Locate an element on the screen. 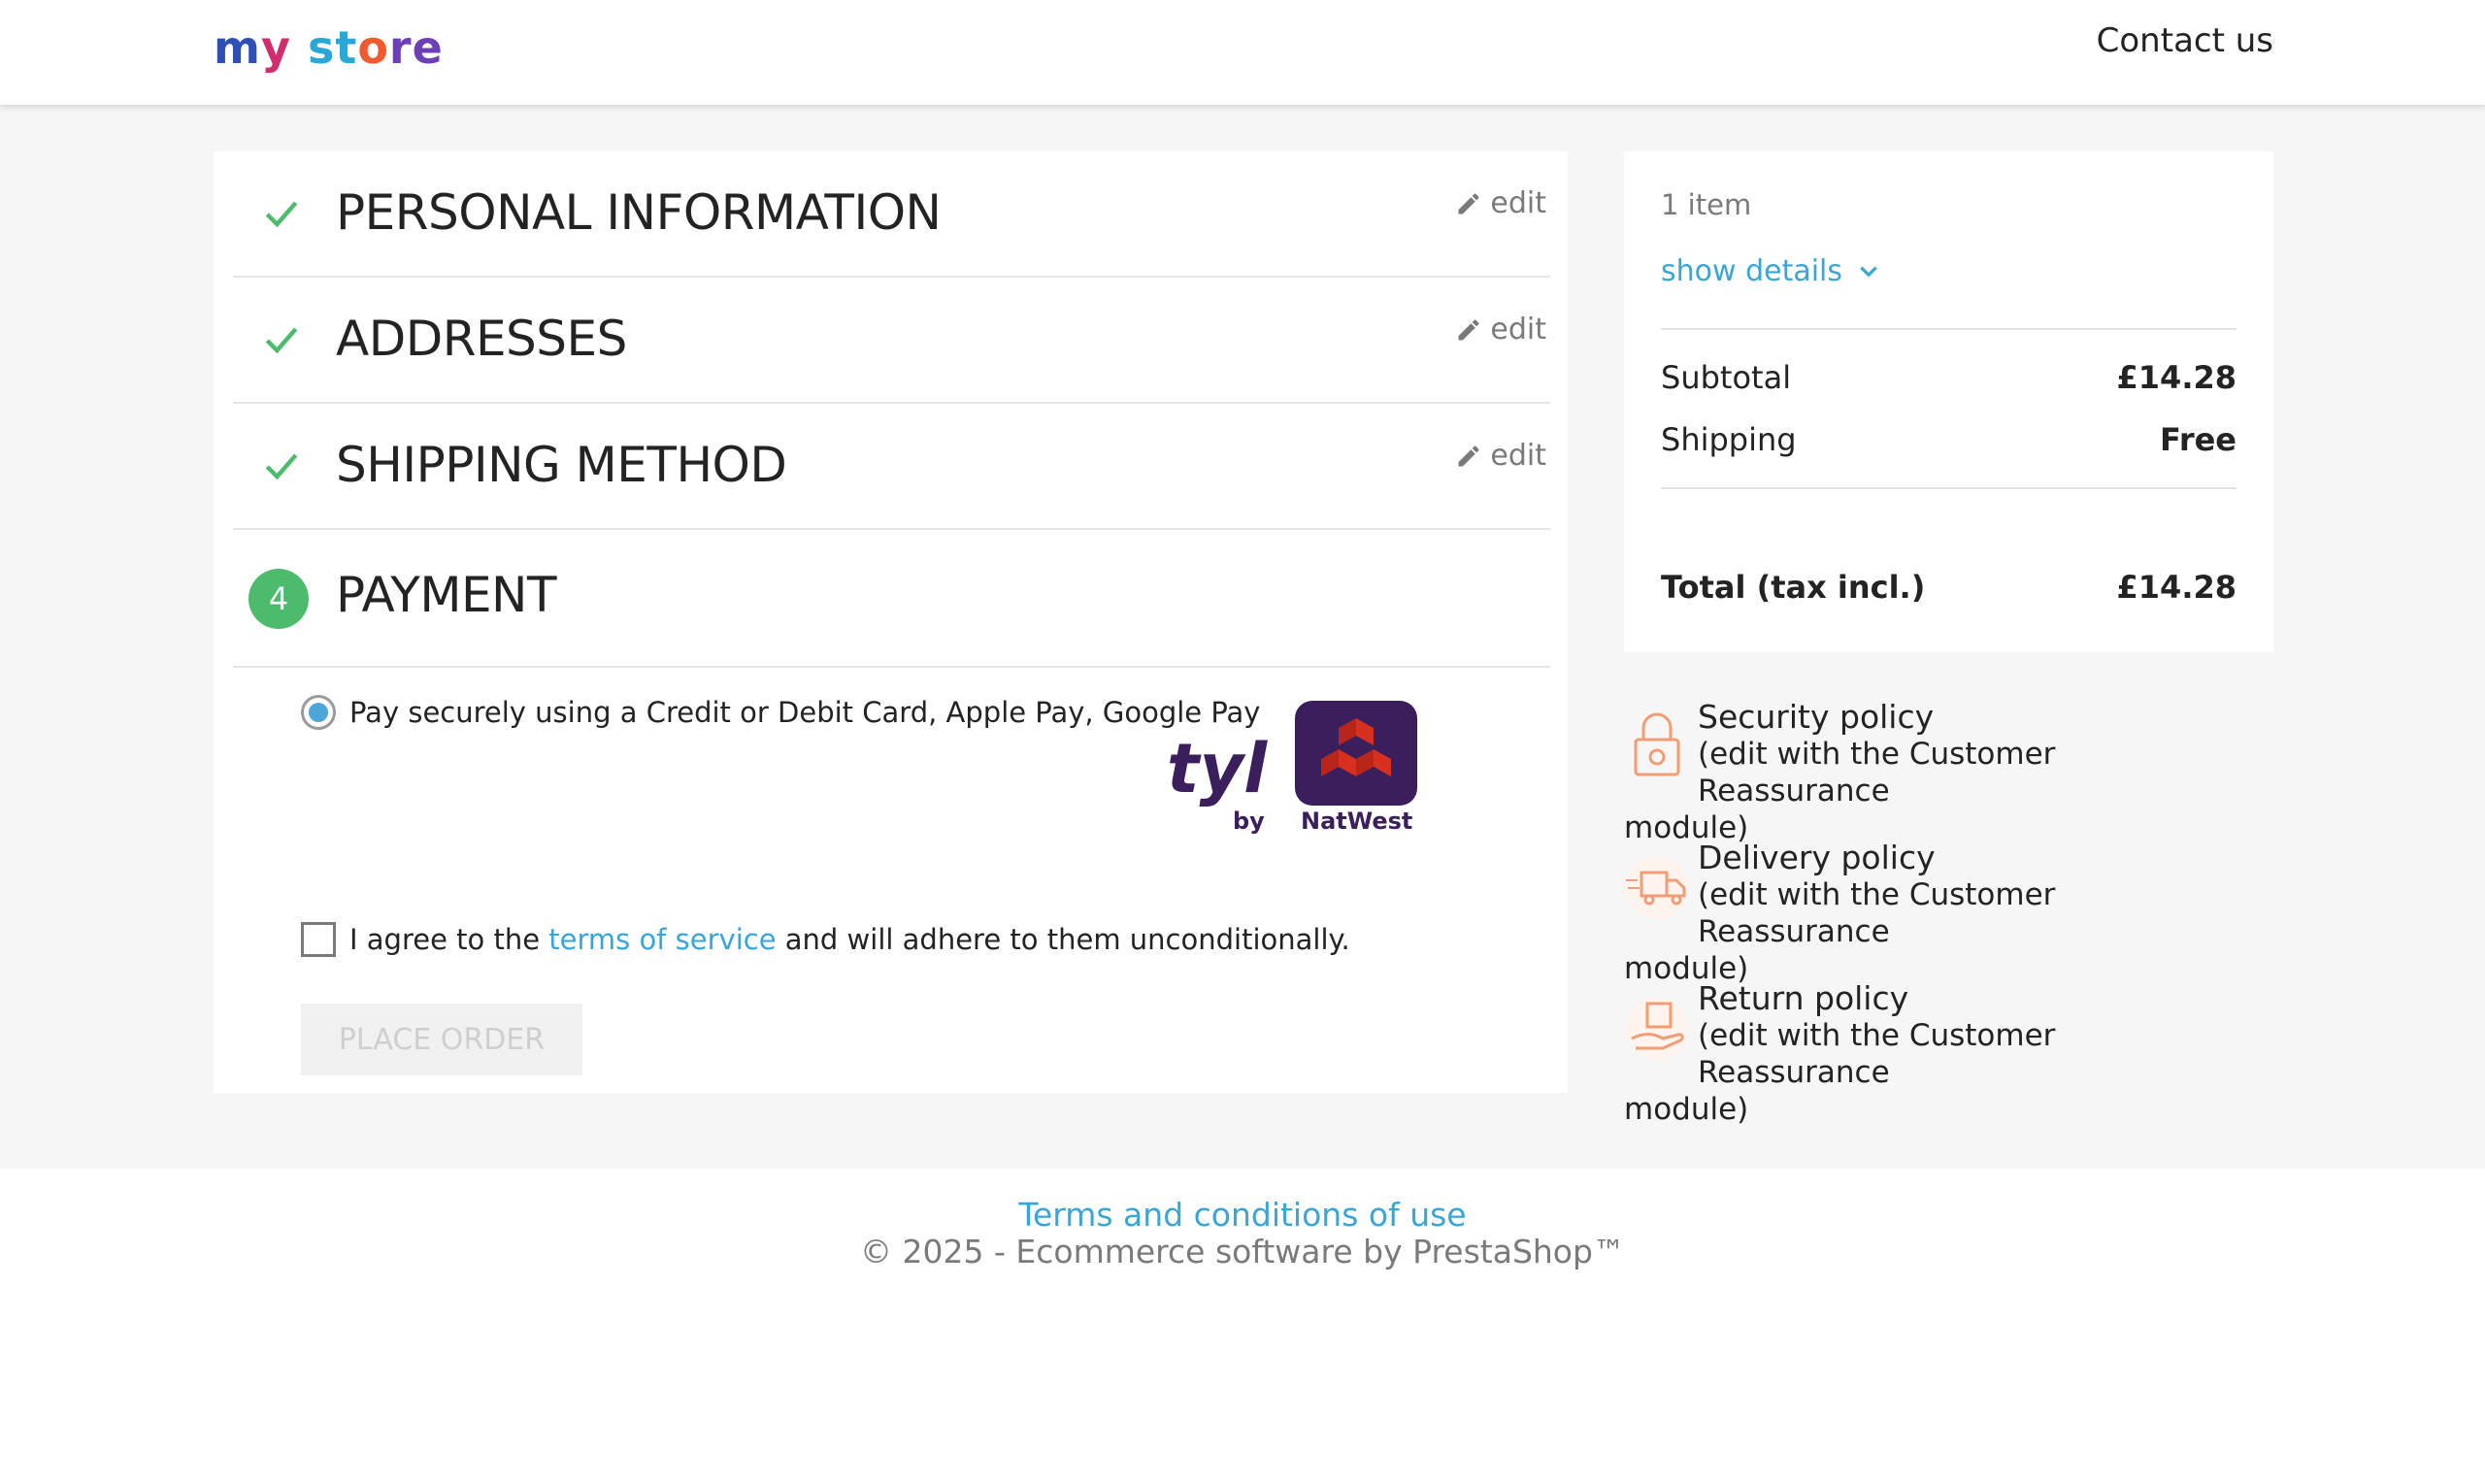 This screenshot has width=2485, height=1484. terms-suffix: and will adhere to them unconditionally. is located at coordinates (1063, 939).